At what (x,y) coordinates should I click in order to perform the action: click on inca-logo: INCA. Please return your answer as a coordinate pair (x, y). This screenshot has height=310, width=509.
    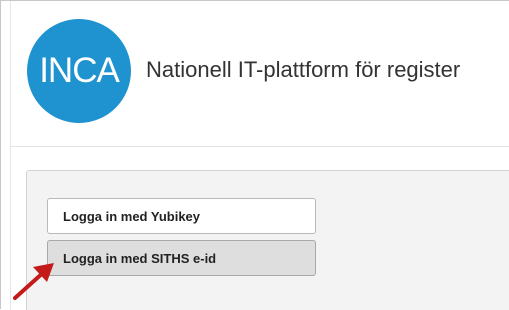
    Looking at the image, I should click on (79, 71).